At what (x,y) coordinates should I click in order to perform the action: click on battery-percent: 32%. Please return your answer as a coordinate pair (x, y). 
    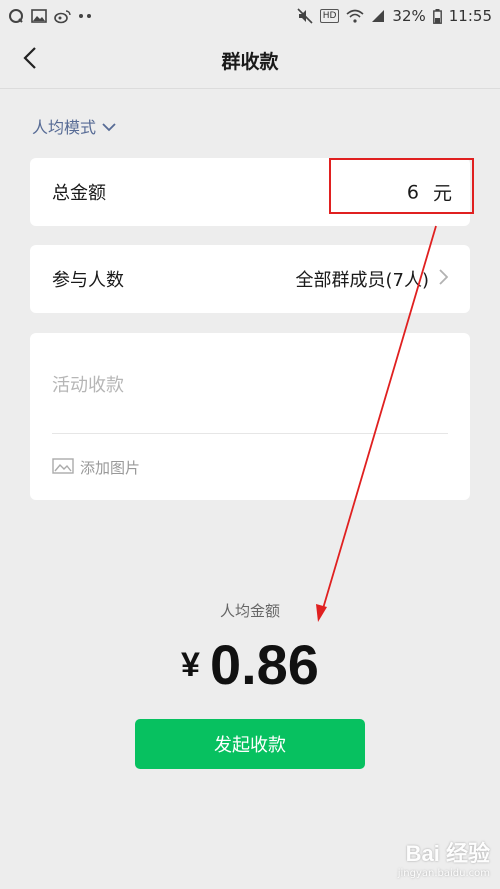
    Looking at the image, I should click on (409, 16).